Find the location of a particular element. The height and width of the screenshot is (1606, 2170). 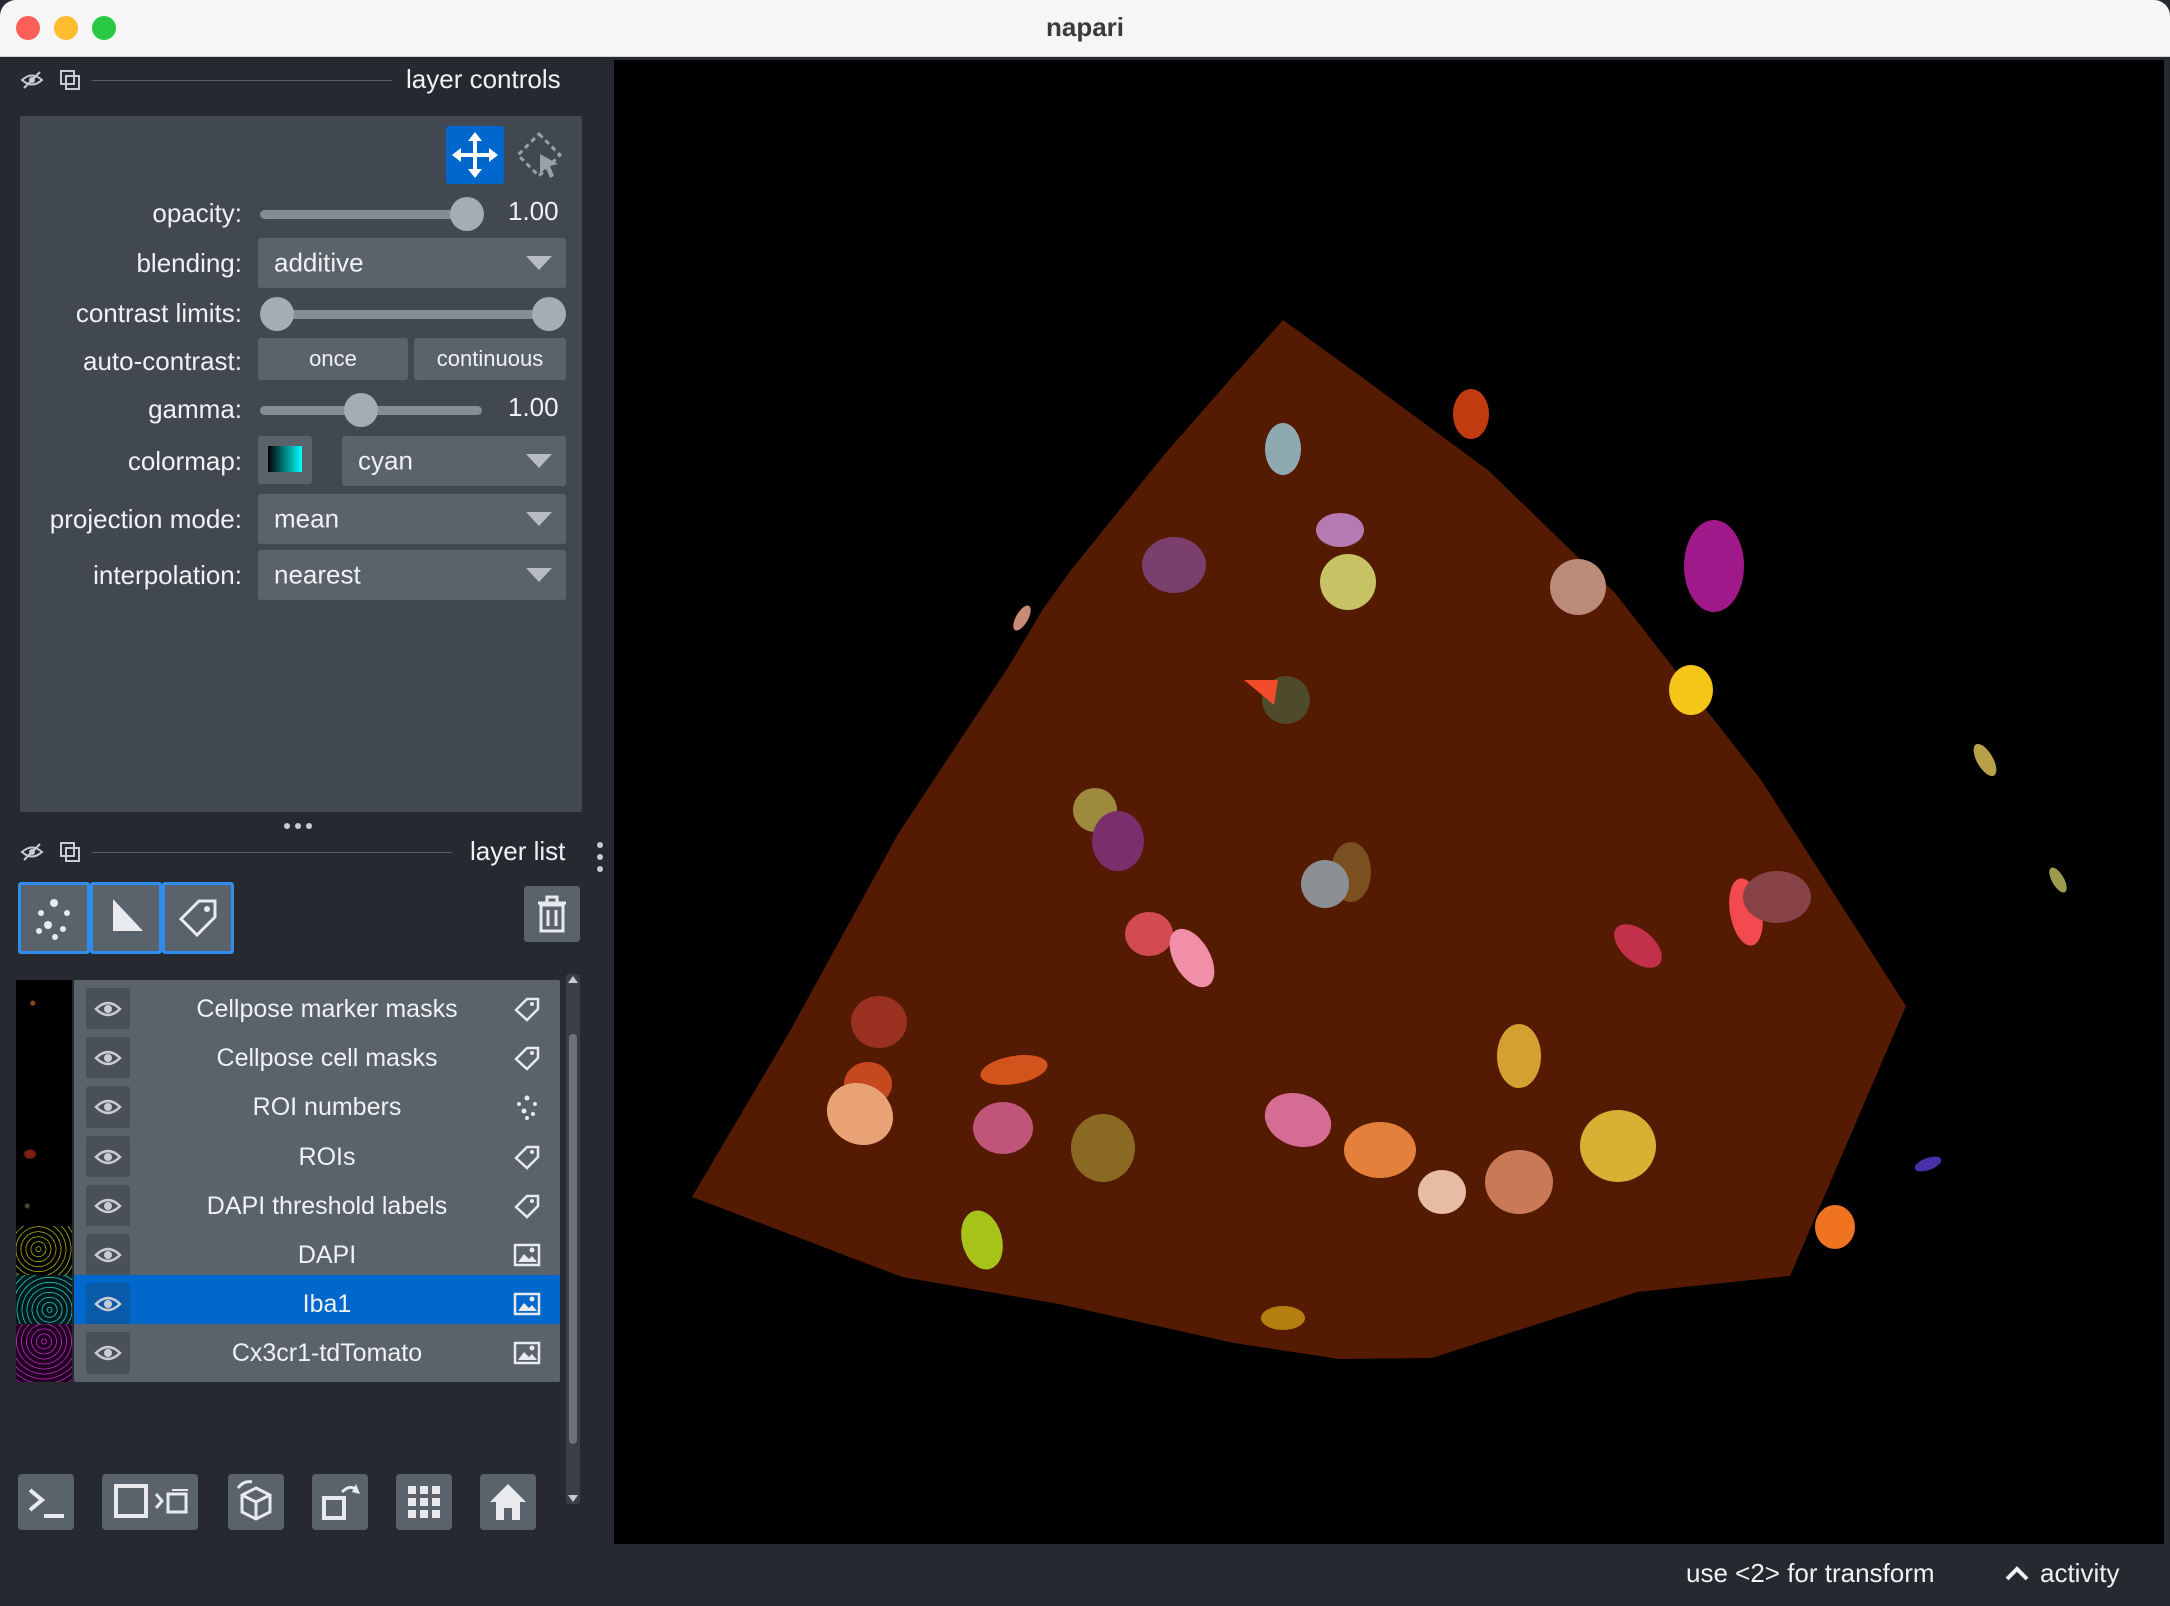

opacity-label: opacity: is located at coordinates (197, 213).